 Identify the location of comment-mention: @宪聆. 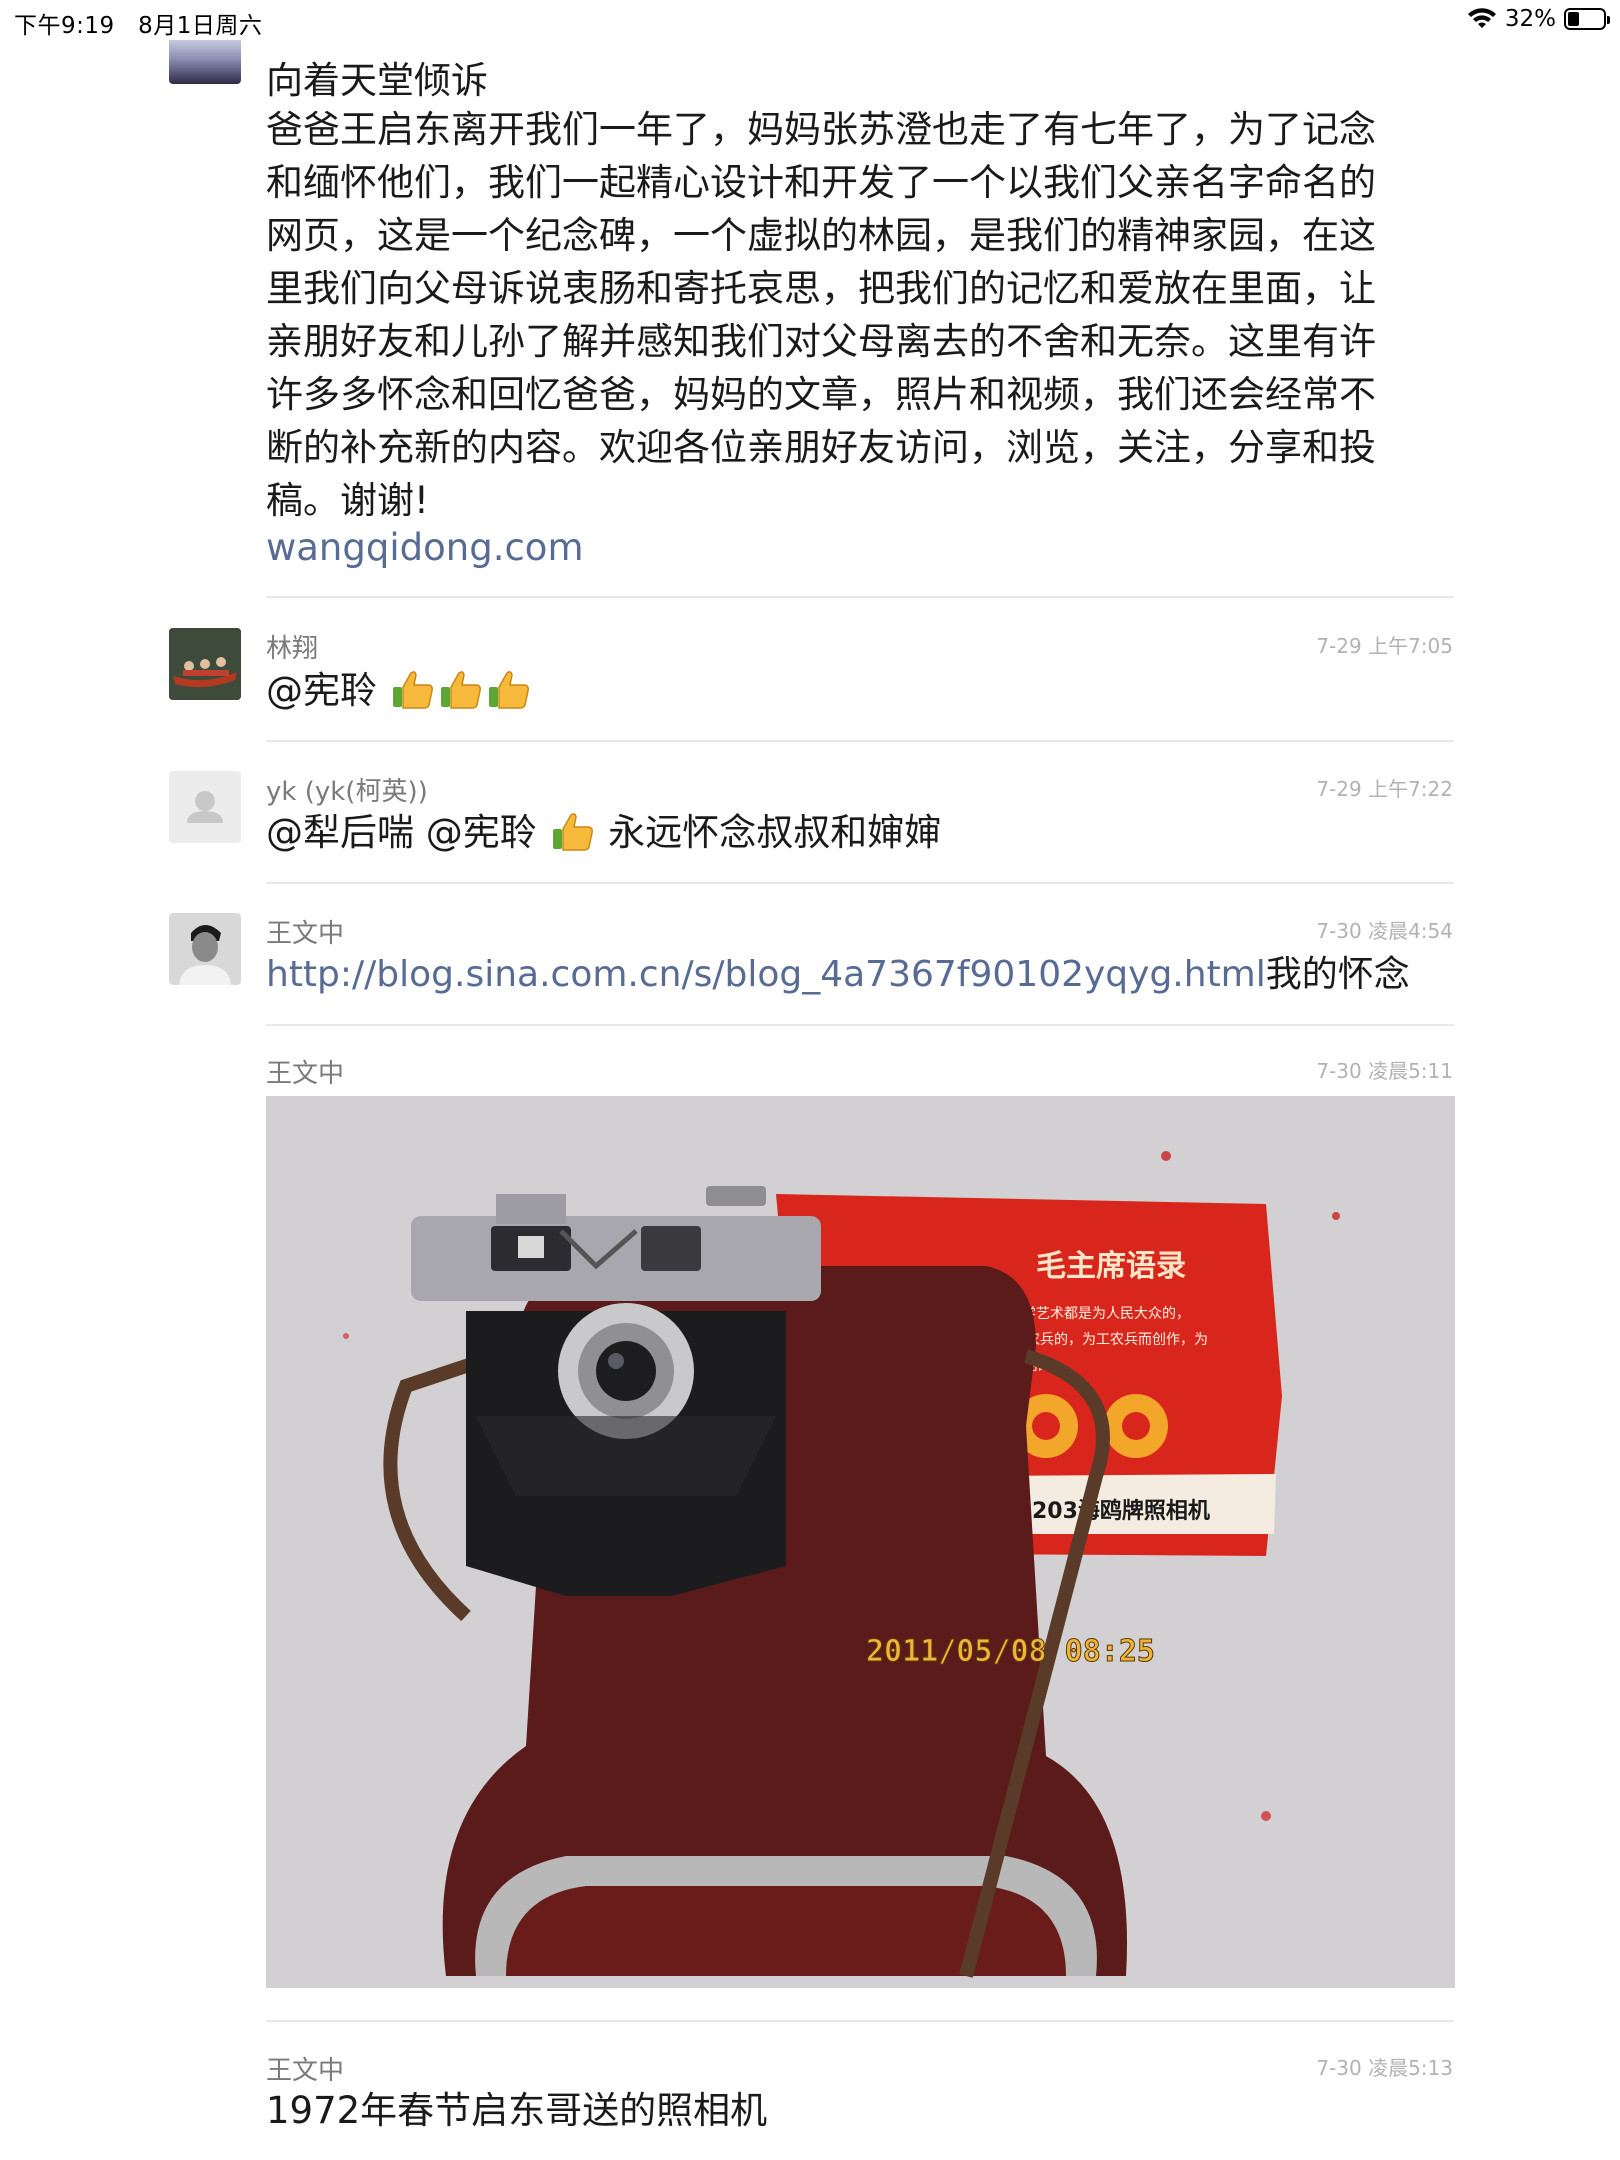
(321, 690).